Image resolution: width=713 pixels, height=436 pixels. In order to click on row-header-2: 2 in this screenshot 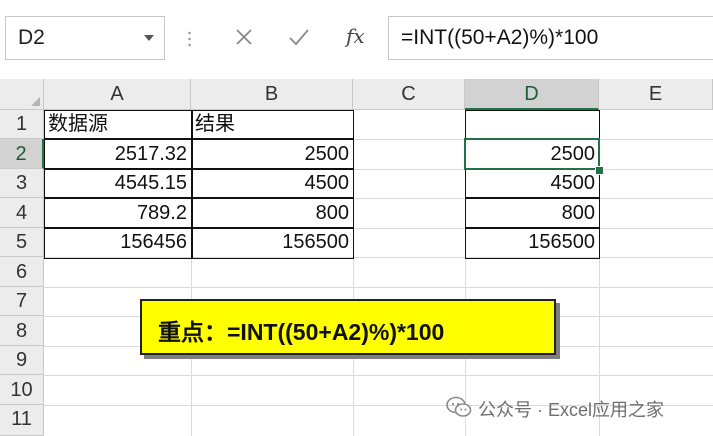, I will do `click(22, 154)`.